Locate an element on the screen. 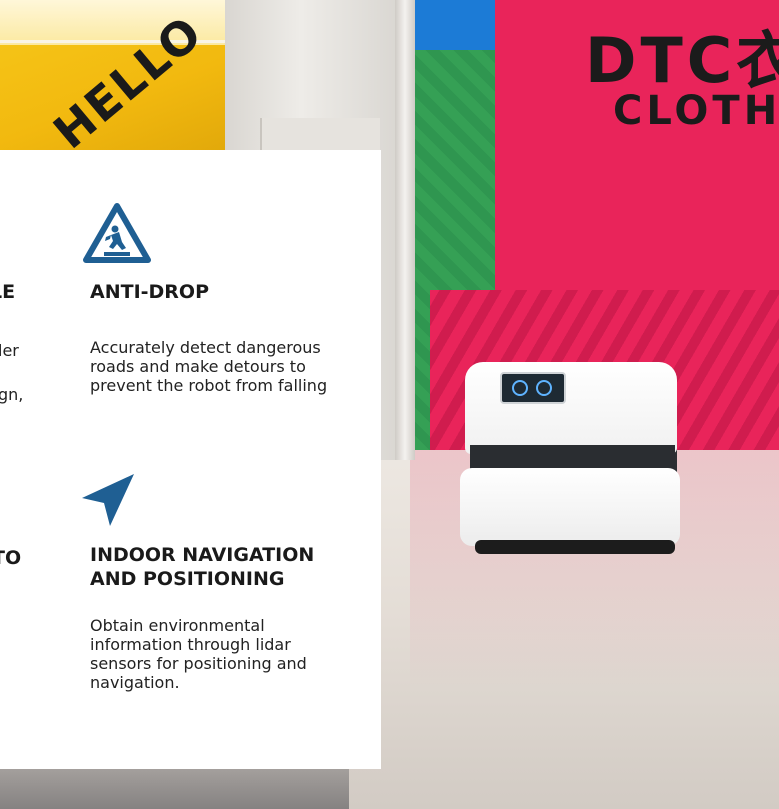 The width and height of the screenshot is (779, 809). feature-desc-left-1-line1: ler is located at coordinates (9, 350).